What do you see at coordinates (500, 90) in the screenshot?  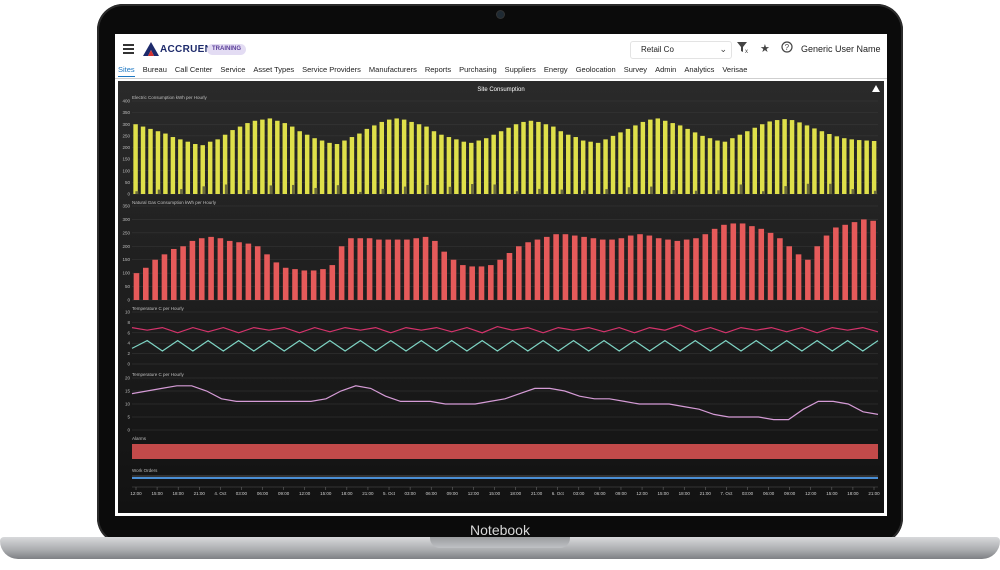 I see `chart-title: Site Consumption` at bounding box center [500, 90].